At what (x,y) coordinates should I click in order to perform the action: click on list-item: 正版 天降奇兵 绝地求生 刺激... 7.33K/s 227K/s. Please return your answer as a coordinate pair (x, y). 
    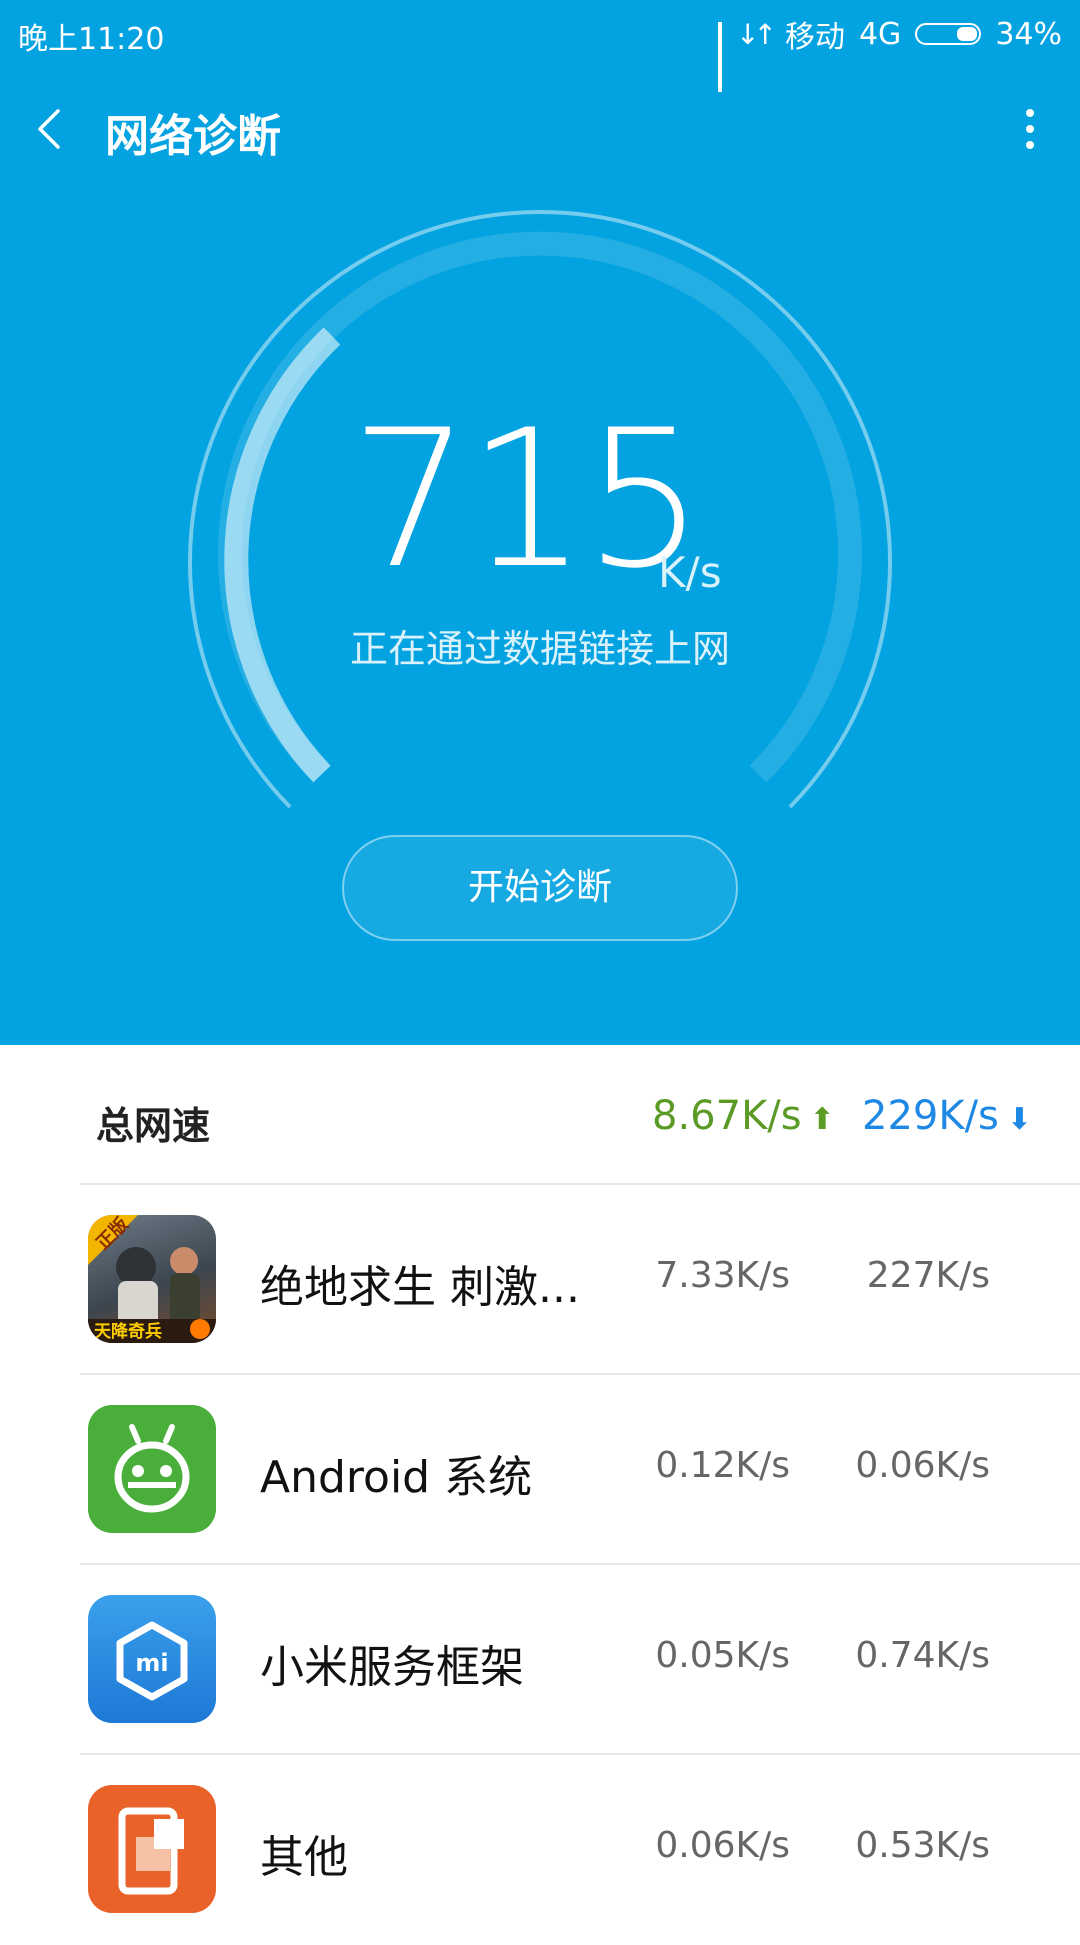
    Looking at the image, I should click on (580, 1280).